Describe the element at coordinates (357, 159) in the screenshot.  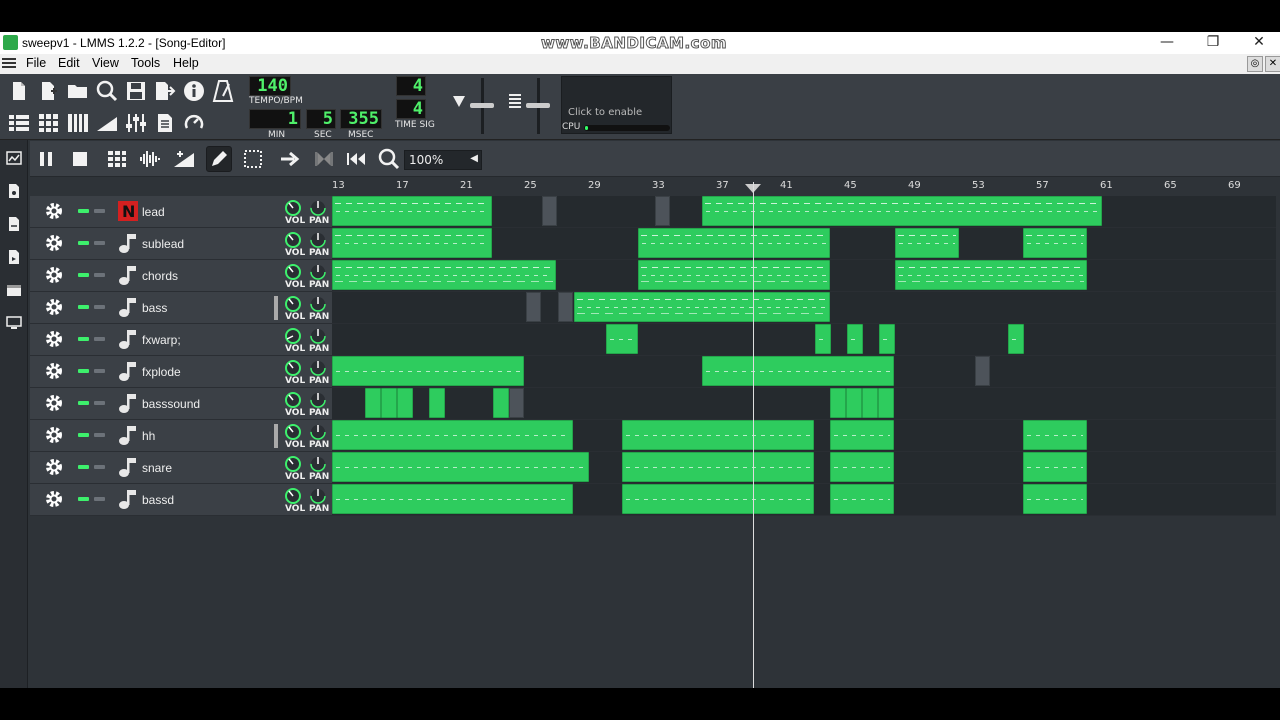
I see `stop-behaviour-button` at that location.